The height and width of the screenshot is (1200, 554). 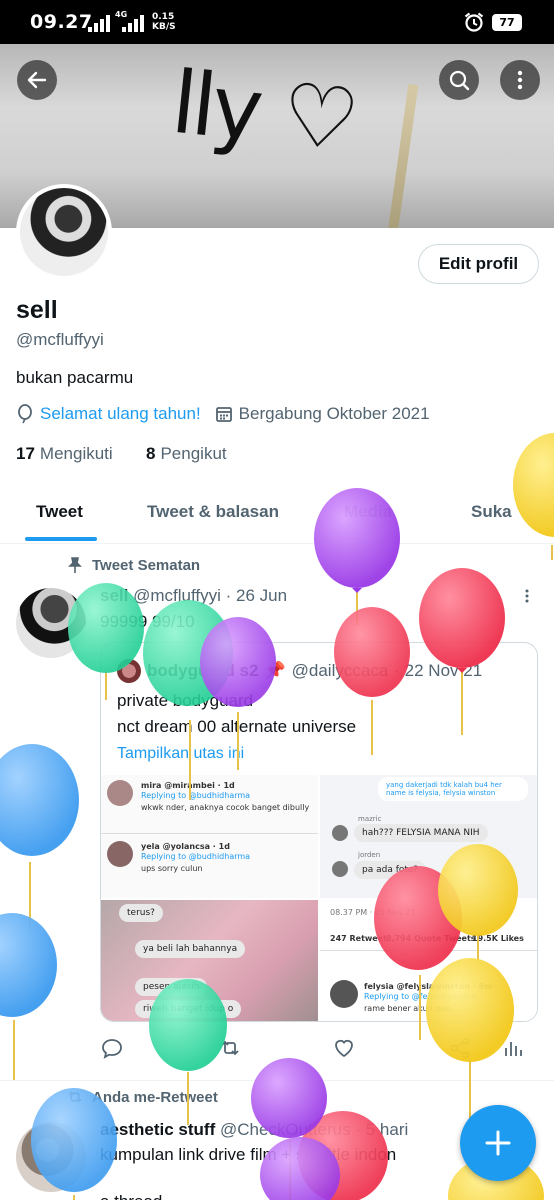 I want to click on back-button, so click(x=37, y=80).